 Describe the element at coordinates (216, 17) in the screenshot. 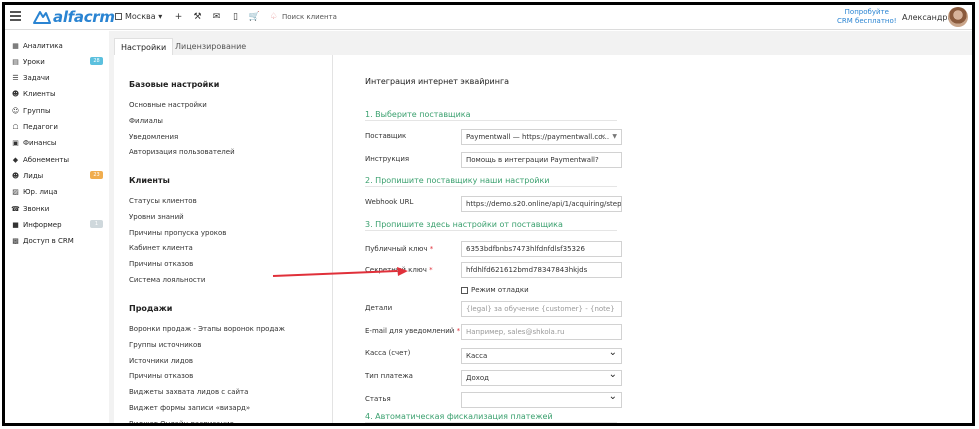

I see `mail-icon: ✉` at that location.